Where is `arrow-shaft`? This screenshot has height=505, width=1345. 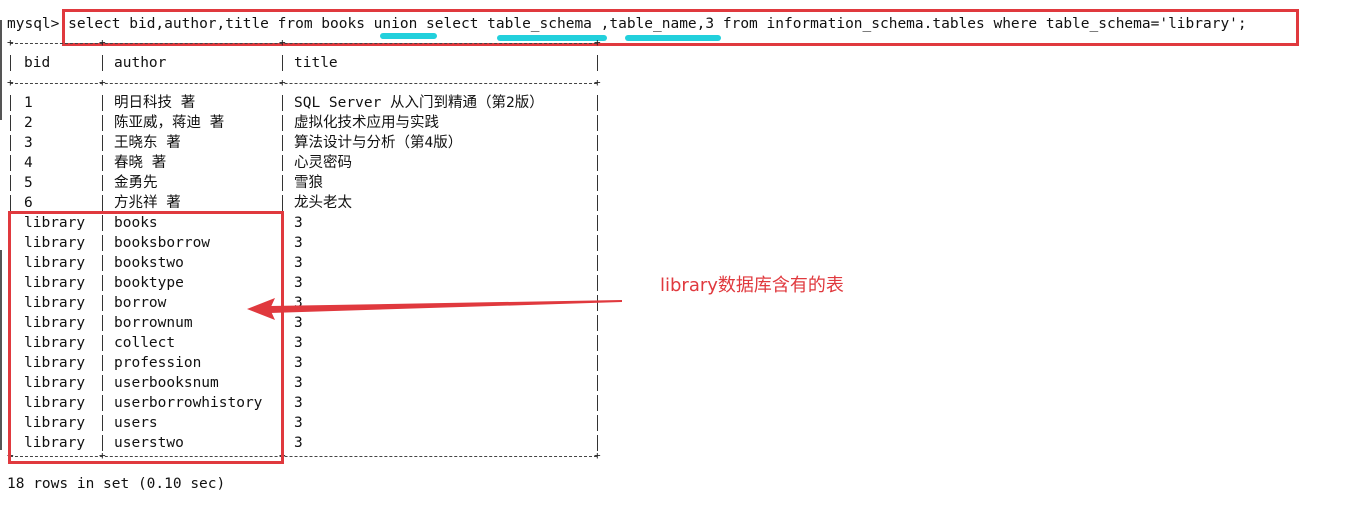
arrow-shaft is located at coordinates (446, 306).